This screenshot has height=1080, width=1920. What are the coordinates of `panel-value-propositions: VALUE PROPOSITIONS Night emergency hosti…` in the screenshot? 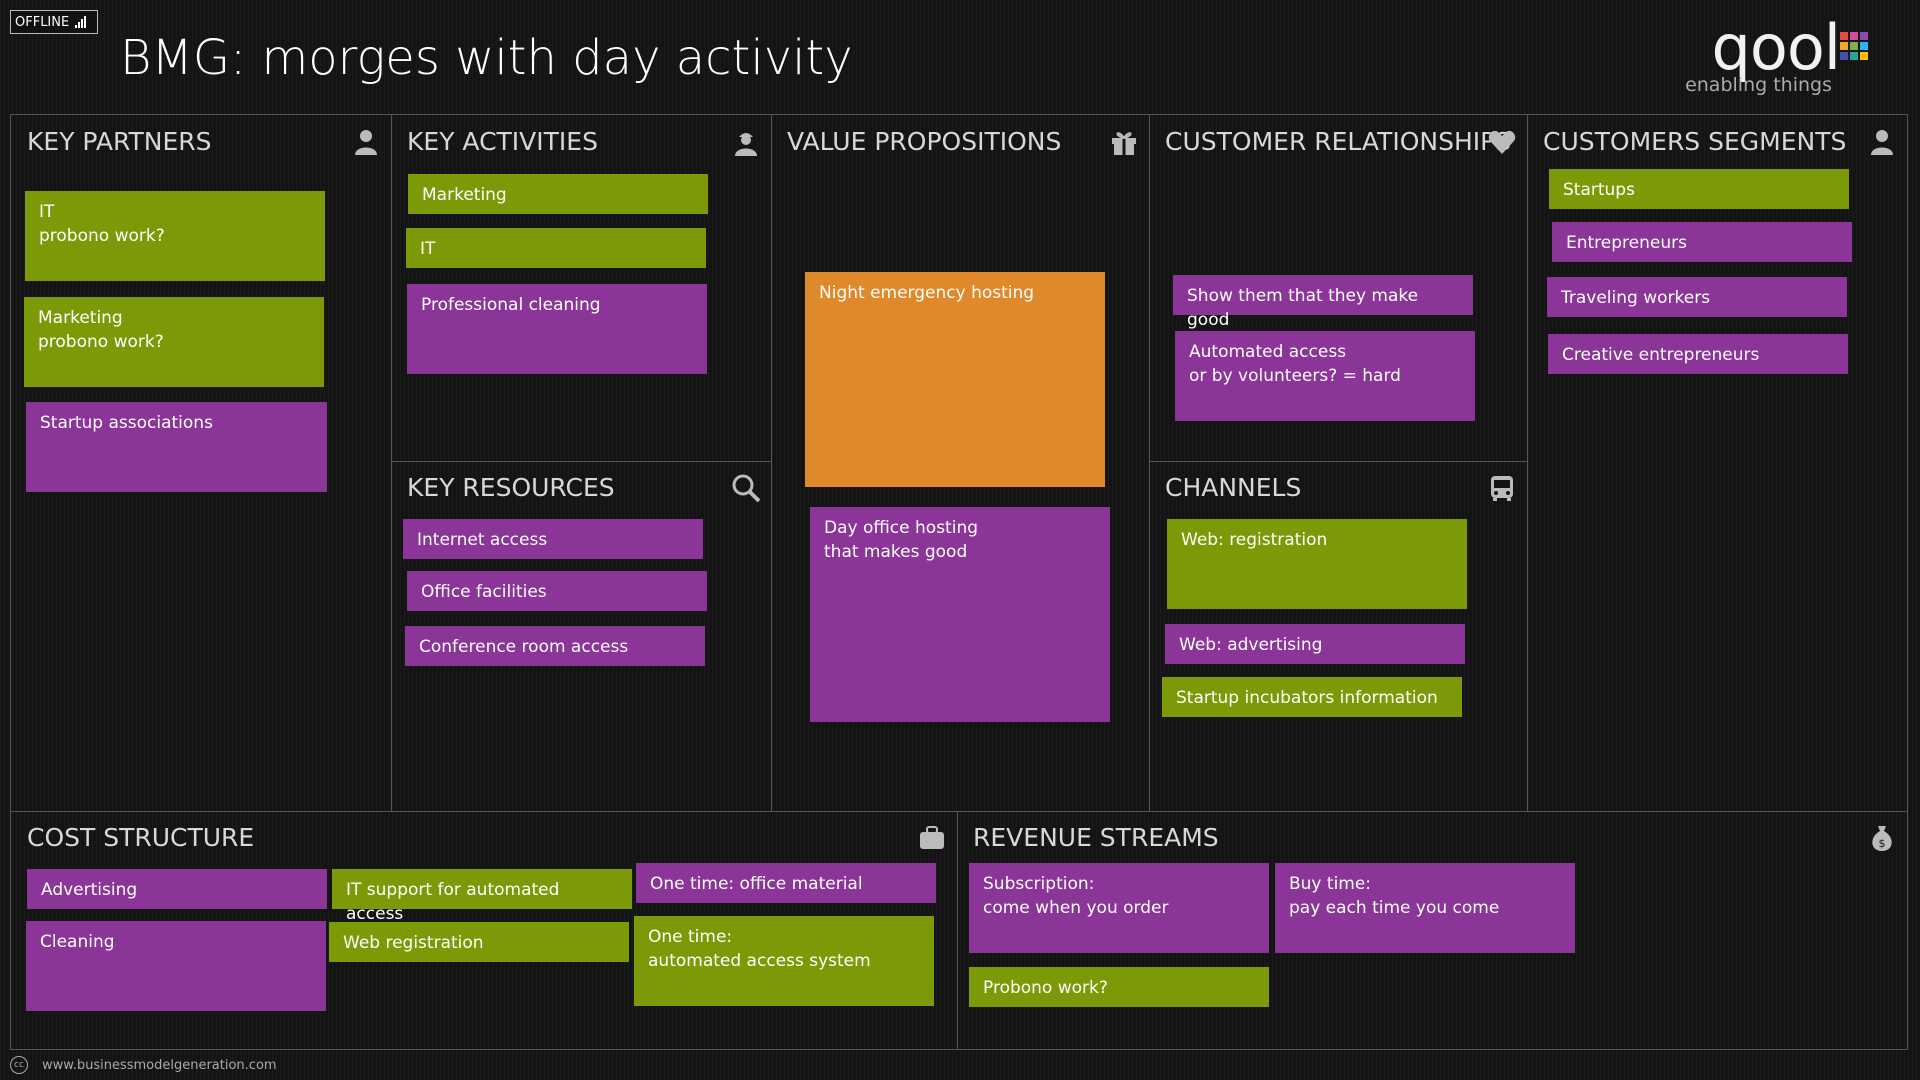 It's located at (960, 463).